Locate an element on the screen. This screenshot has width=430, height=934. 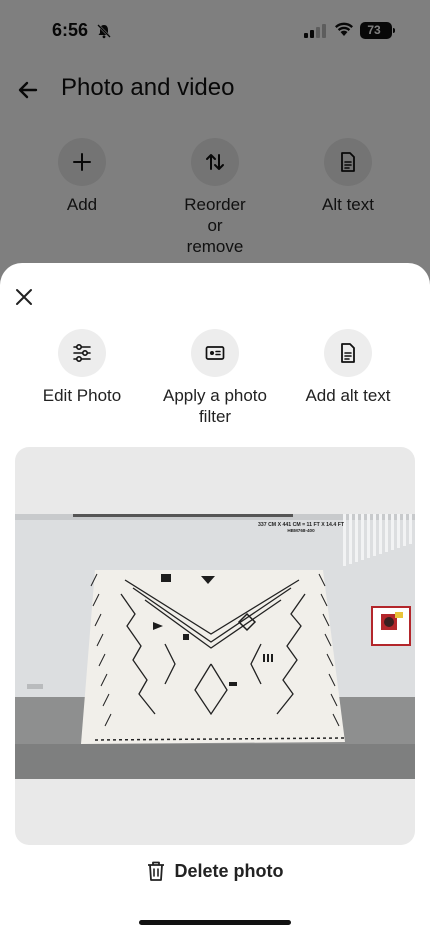
edit-photo-circle is located at coordinates (82, 353).